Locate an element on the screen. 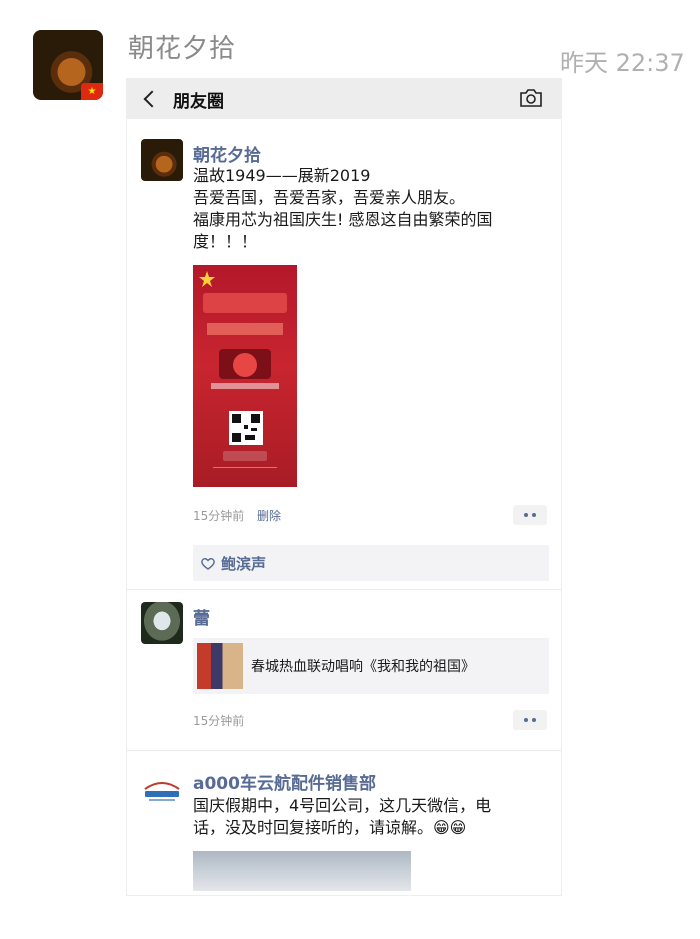 The image size is (700, 939). back-chevron-icon is located at coordinates (152, 99).